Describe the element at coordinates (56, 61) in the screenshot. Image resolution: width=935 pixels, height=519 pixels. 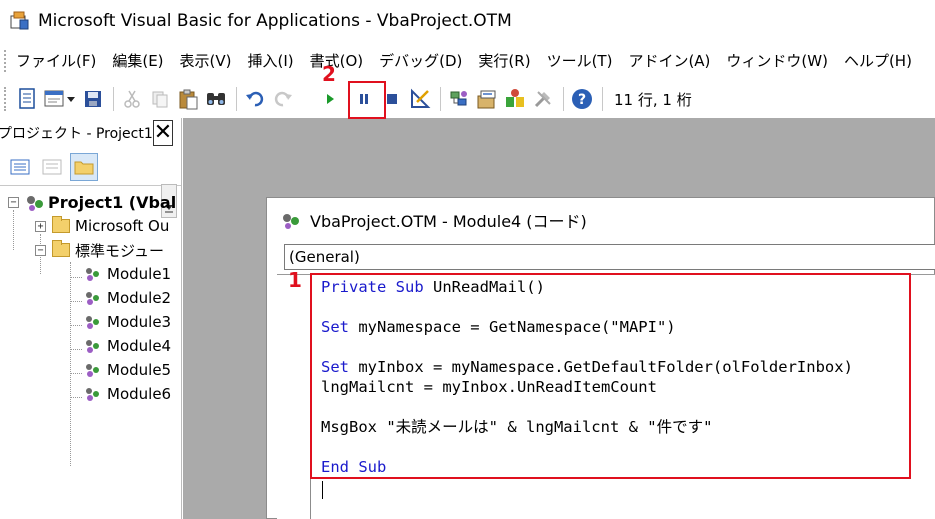
I see `menu-file: ファイル(F)` at that location.